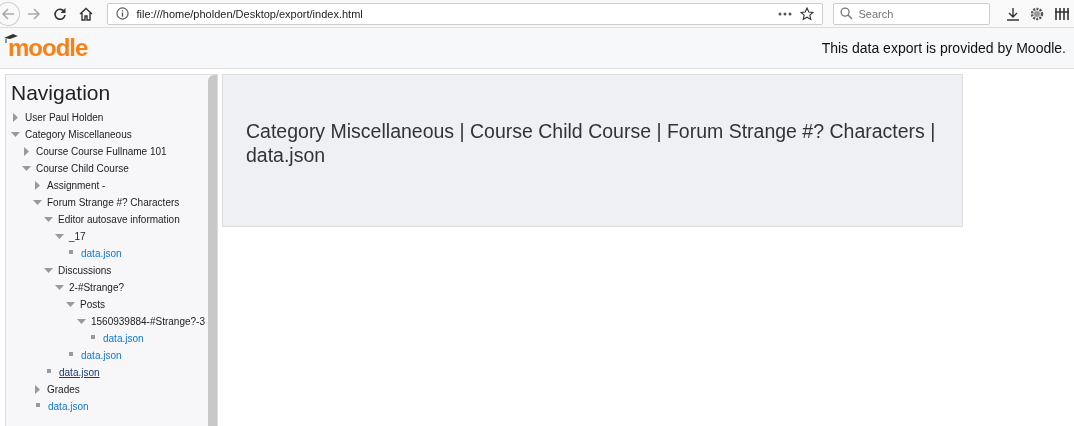  I want to click on tree-item: 2-#Strange?, so click(97, 287).